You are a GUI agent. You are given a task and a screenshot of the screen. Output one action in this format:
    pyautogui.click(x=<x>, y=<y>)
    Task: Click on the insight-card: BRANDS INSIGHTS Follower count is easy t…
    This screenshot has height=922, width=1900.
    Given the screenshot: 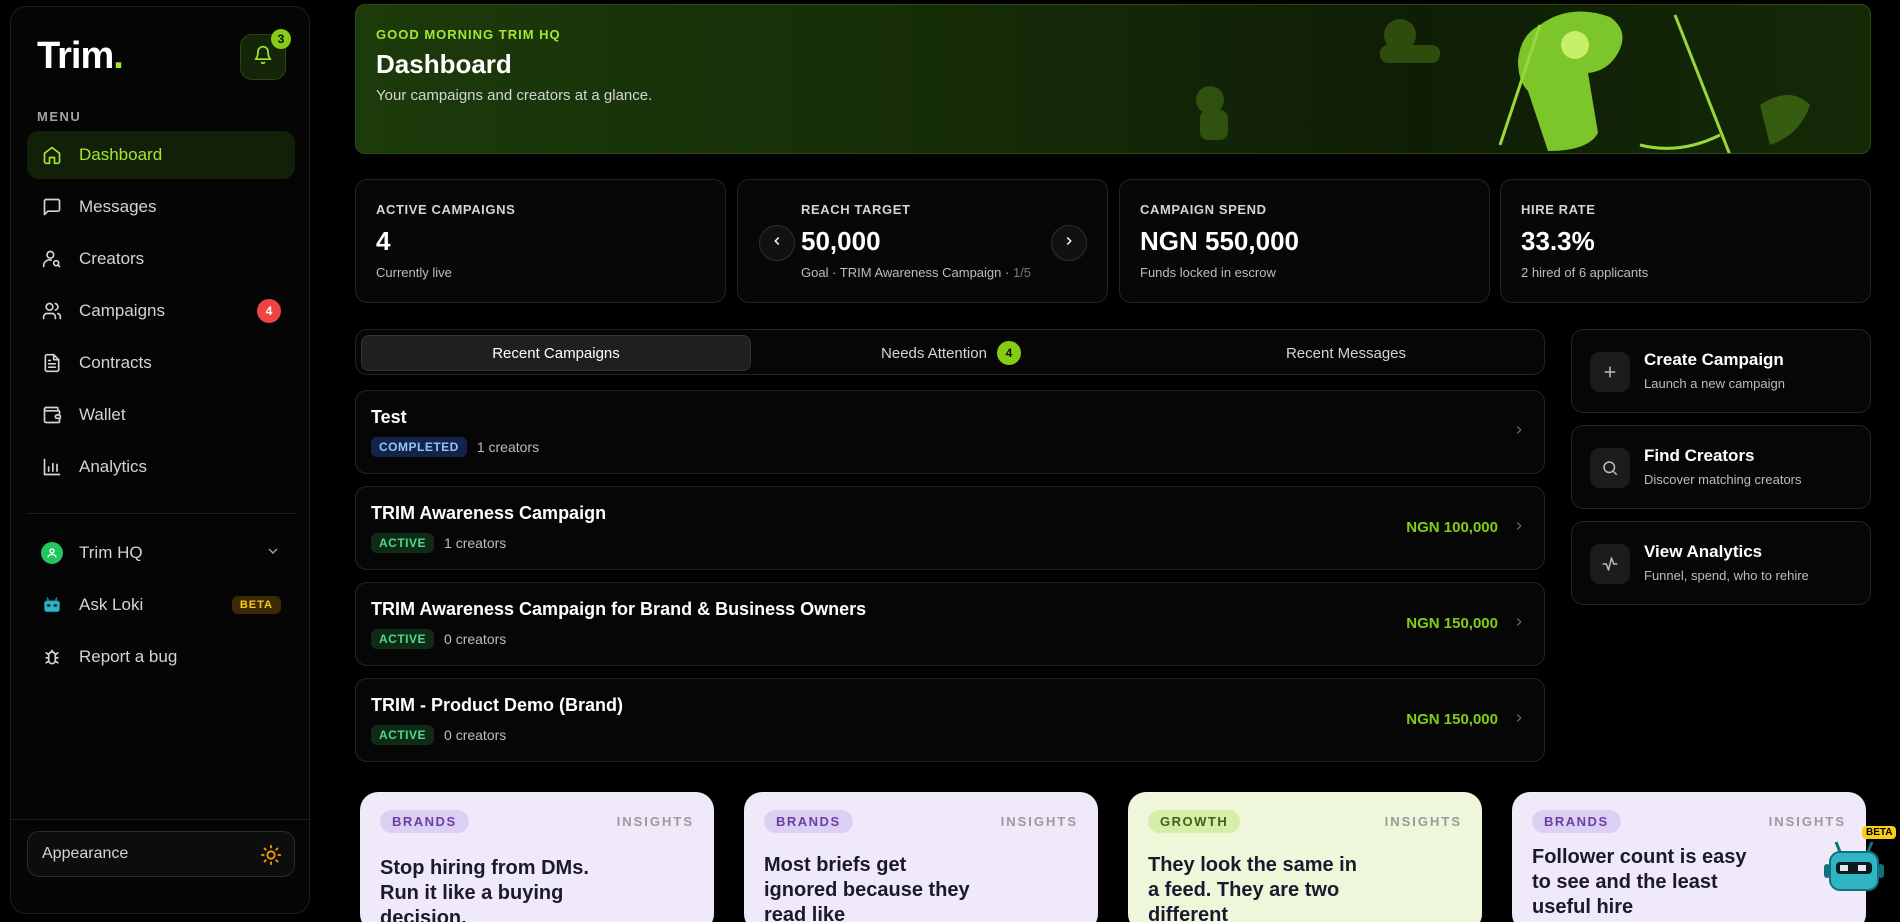 What is the action you would take?
    pyautogui.click(x=1689, y=857)
    